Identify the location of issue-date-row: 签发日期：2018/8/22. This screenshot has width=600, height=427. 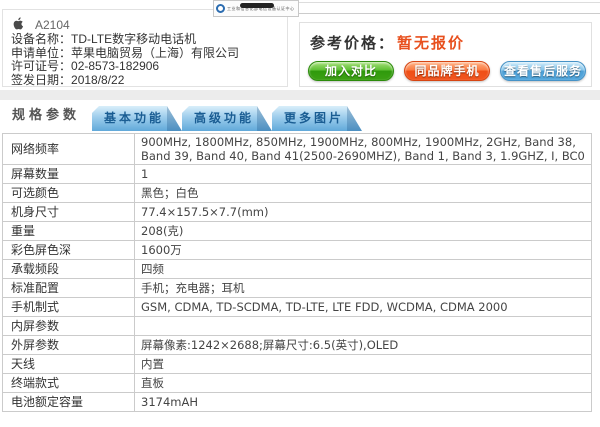
(125, 80).